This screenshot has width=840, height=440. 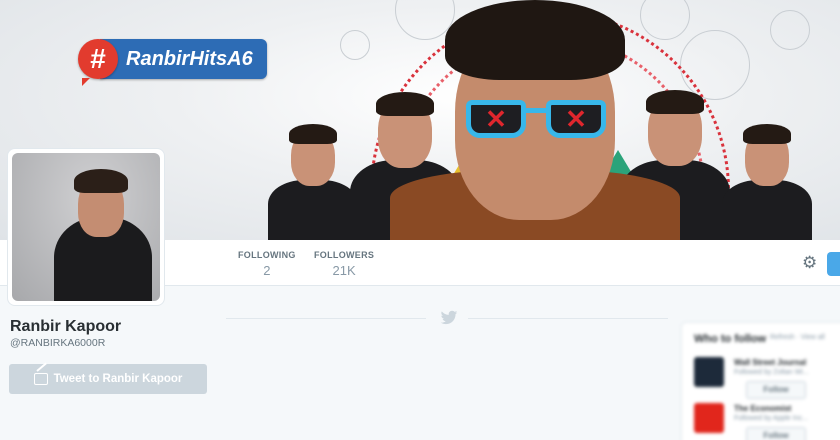 I want to click on avatar-photo, so click(x=86, y=227).